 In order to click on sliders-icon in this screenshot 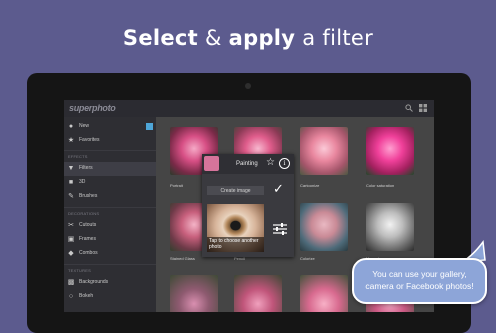, I will do `click(280, 231)`.